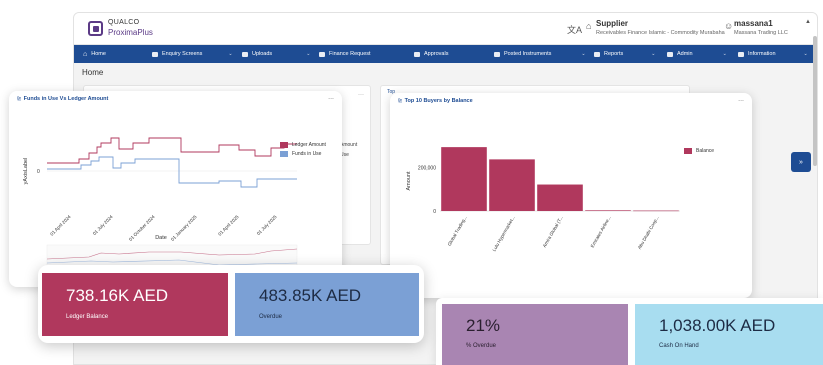 The image size is (823, 365). I want to click on x-tick-label: 01 July 2025, so click(267, 225).